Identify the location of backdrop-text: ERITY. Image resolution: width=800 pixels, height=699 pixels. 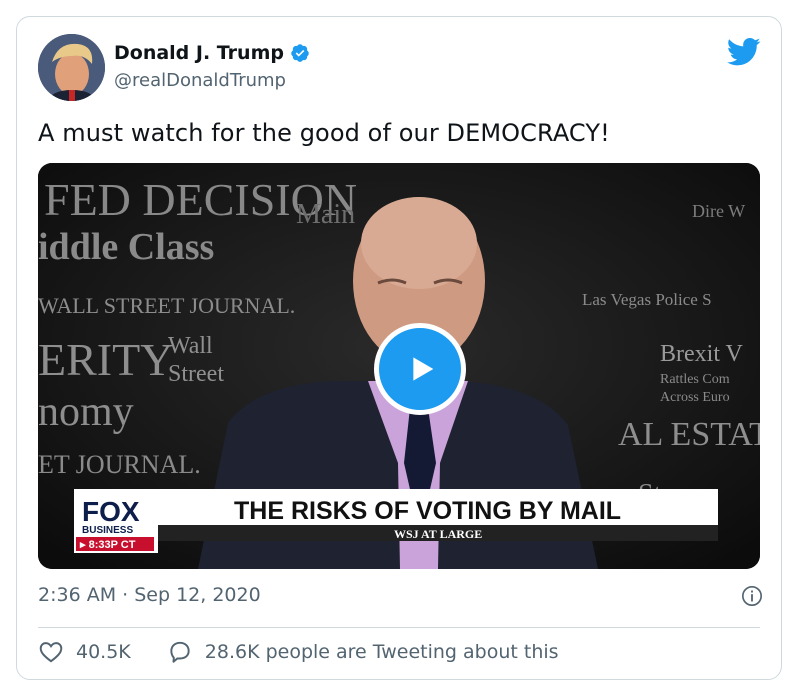
(105, 359).